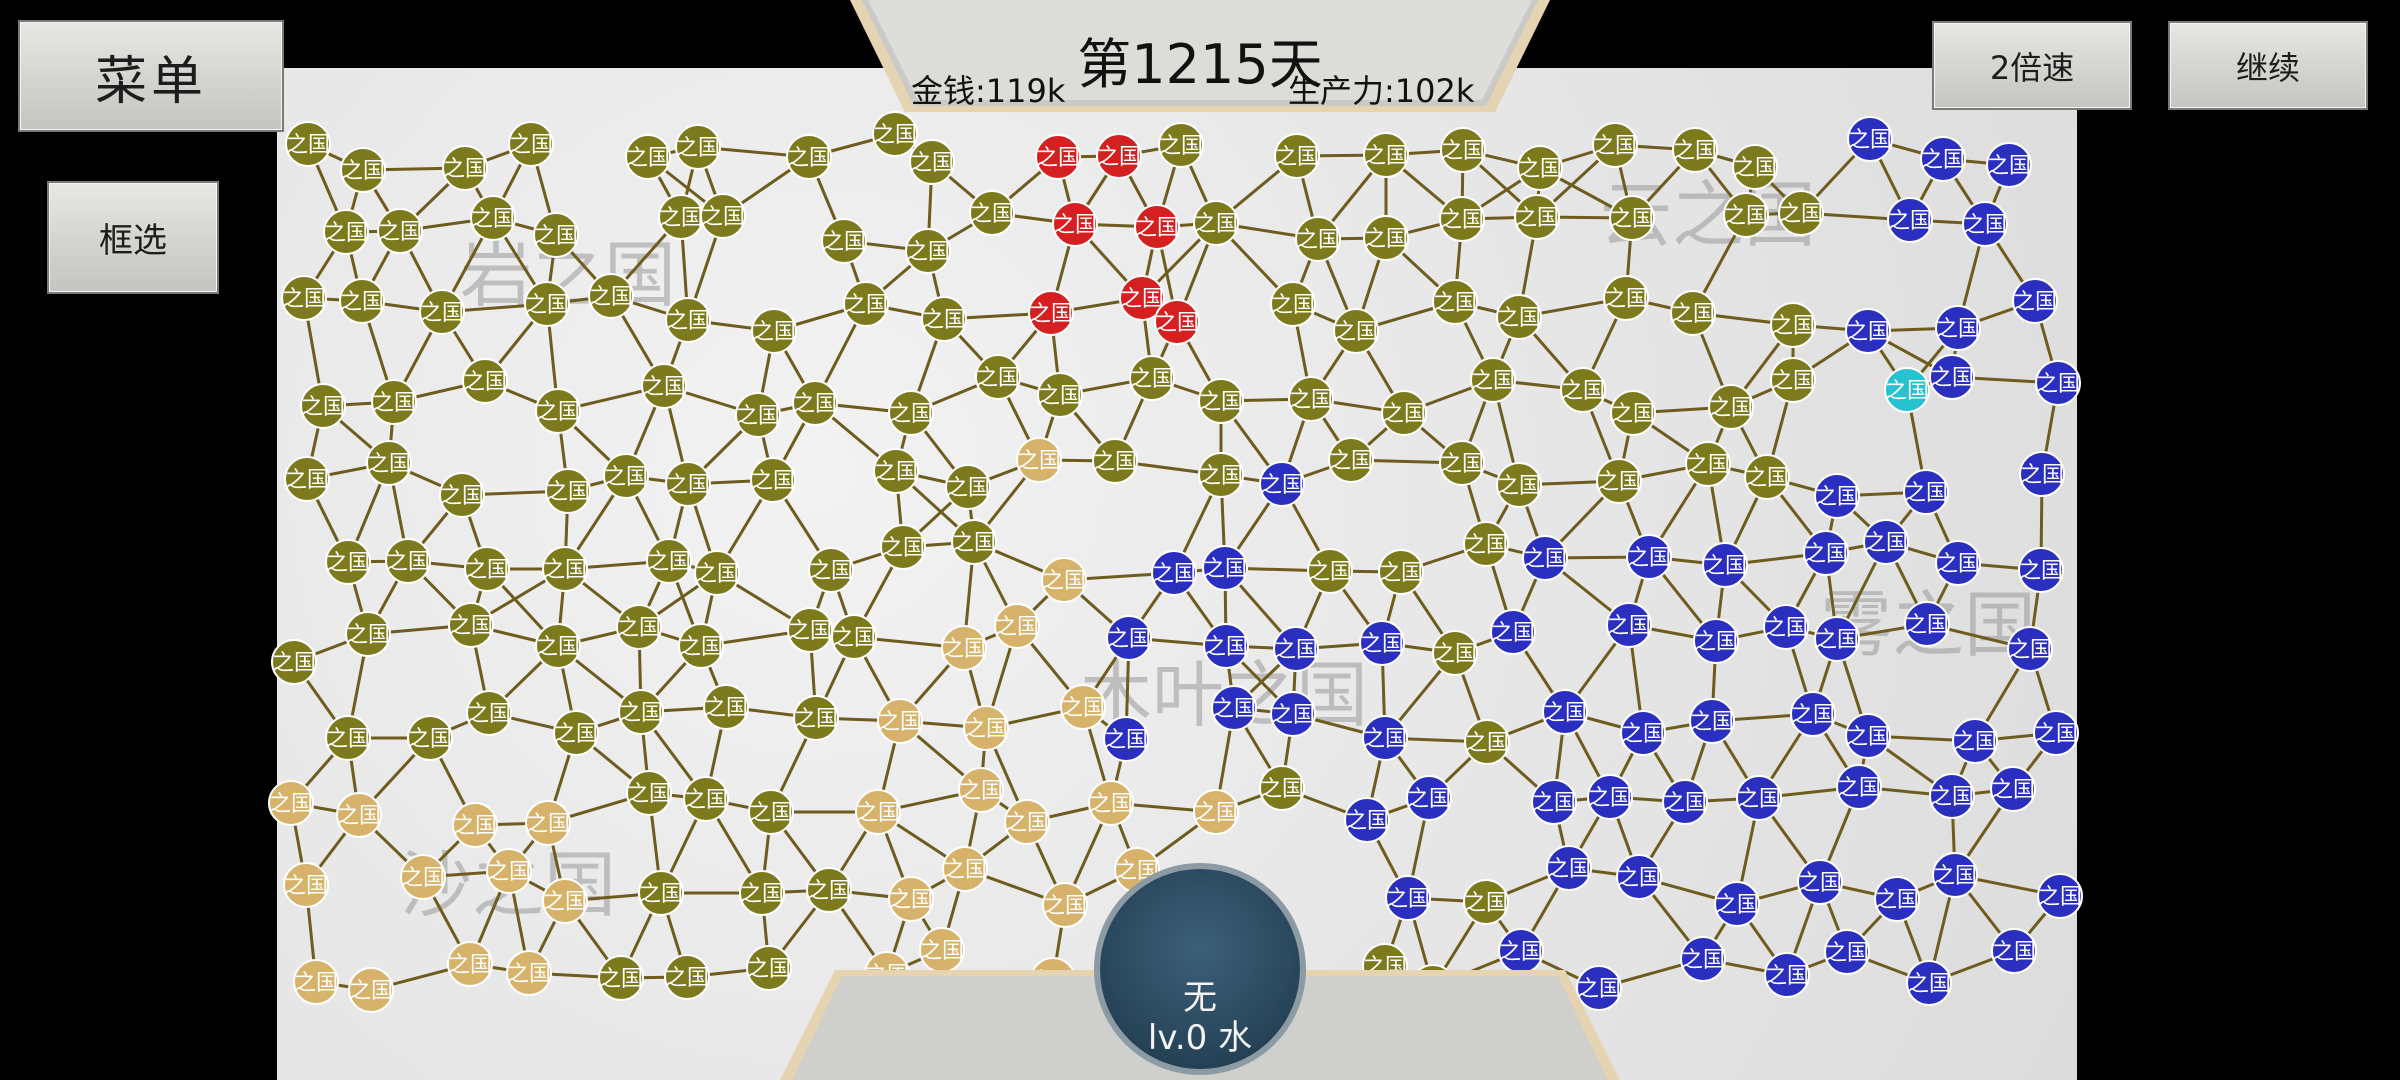 This screenshot has height=1080, width=2400. Describe the element at coordinates (2032, 65) in the screenshot. I see `speed-button: 2倍速` at that location.